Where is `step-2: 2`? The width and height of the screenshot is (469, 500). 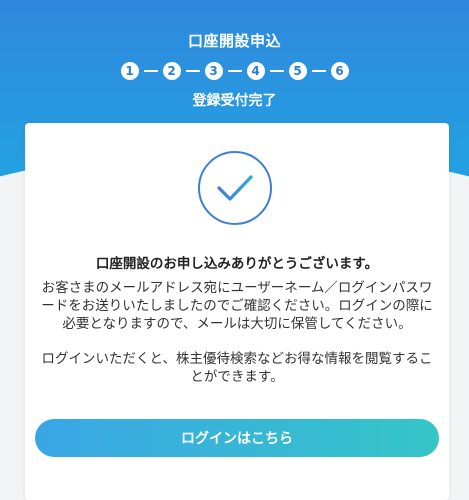
step-2: 2 is located at coordinates (171, 71).